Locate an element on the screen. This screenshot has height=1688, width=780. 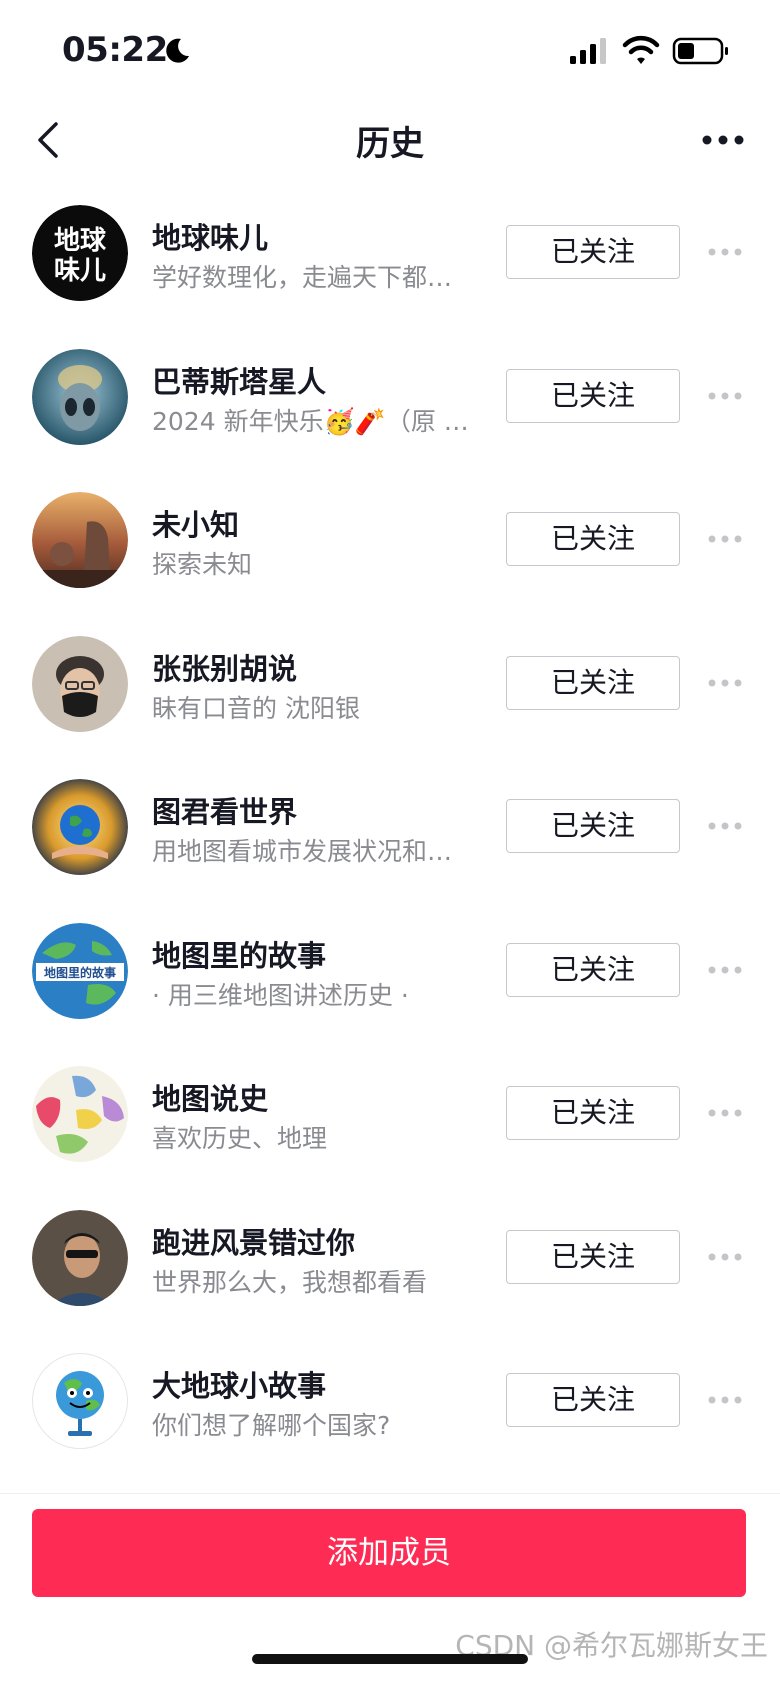
svg-text: 味儿 is located at coordinates (80, 271).